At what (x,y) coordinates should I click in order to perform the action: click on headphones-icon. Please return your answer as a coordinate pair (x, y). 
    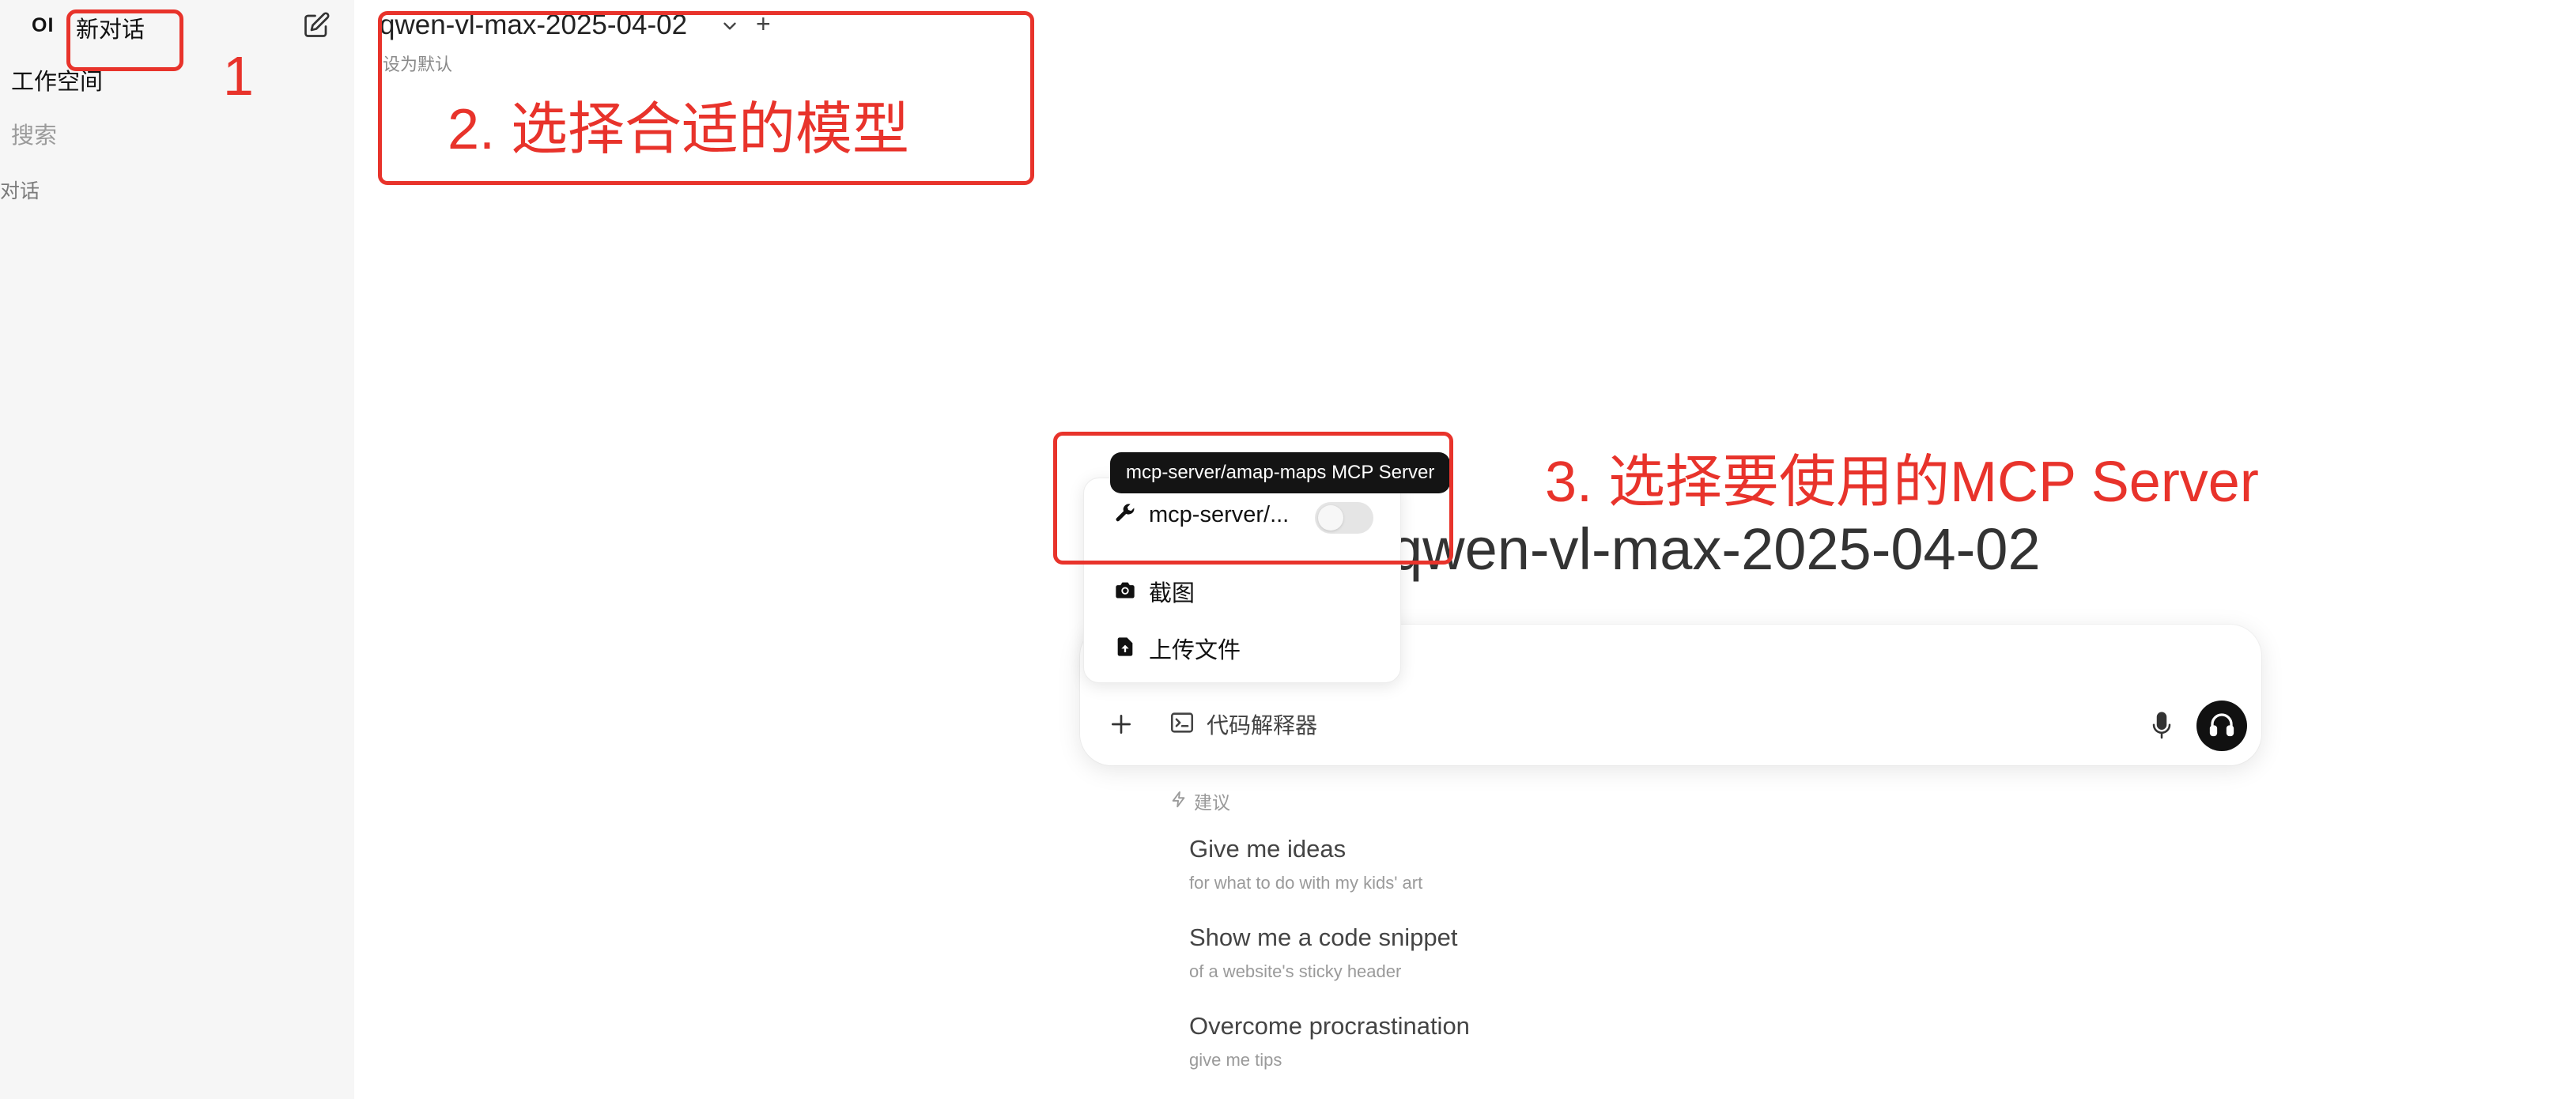
    Looking at the image, I should click on (2222, 726).